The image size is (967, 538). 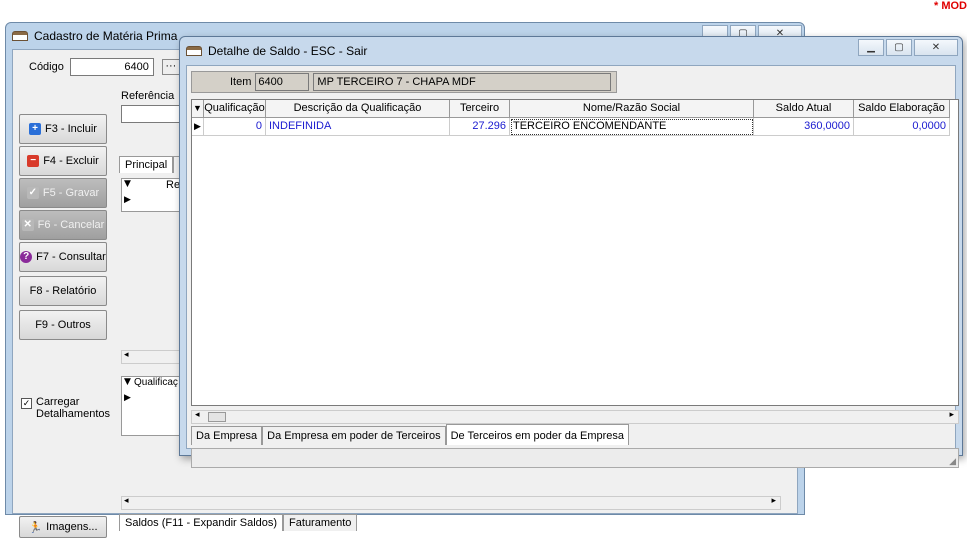 What do you see at coordinates (288, 51) in the screenshot?
I see `detalhe-title: Detalhe de Saldo - ESC - Sair` at bounding box center [288, 51].